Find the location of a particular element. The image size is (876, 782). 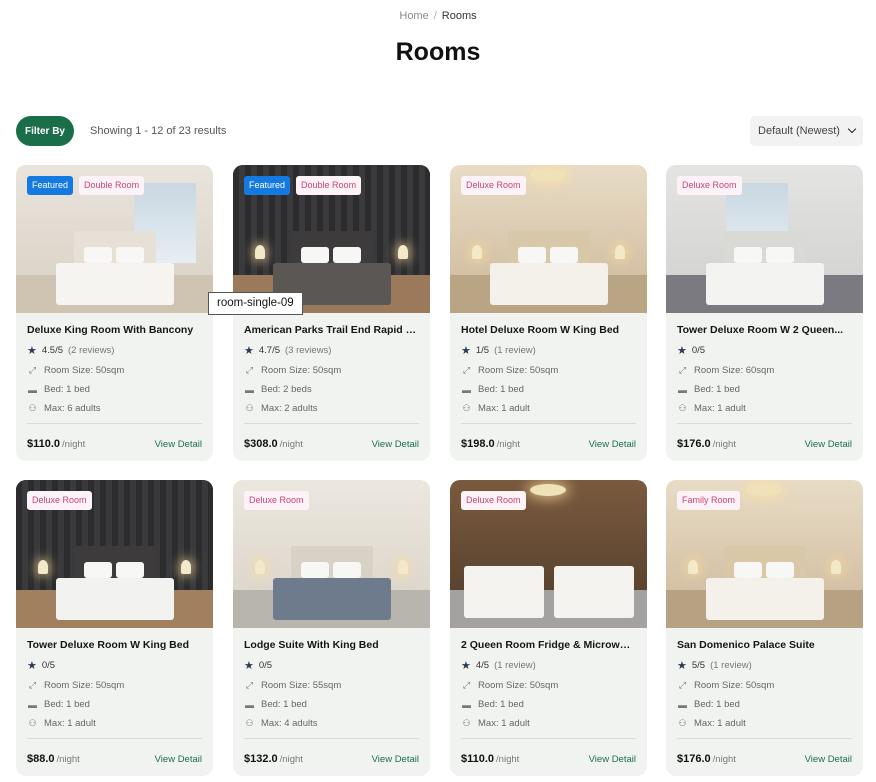

room-size-text: Room Size: 55sqm is located at coordinates (301, 685).